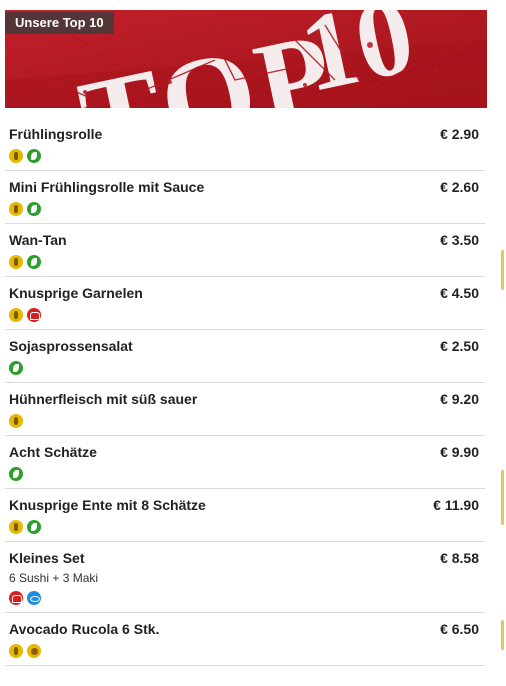 The image size is (506, 686). What do you see at coordinates (459, 558) in the screenshot?
I see `menu-item-price: € 8.58` at bounding box center [459, 558].